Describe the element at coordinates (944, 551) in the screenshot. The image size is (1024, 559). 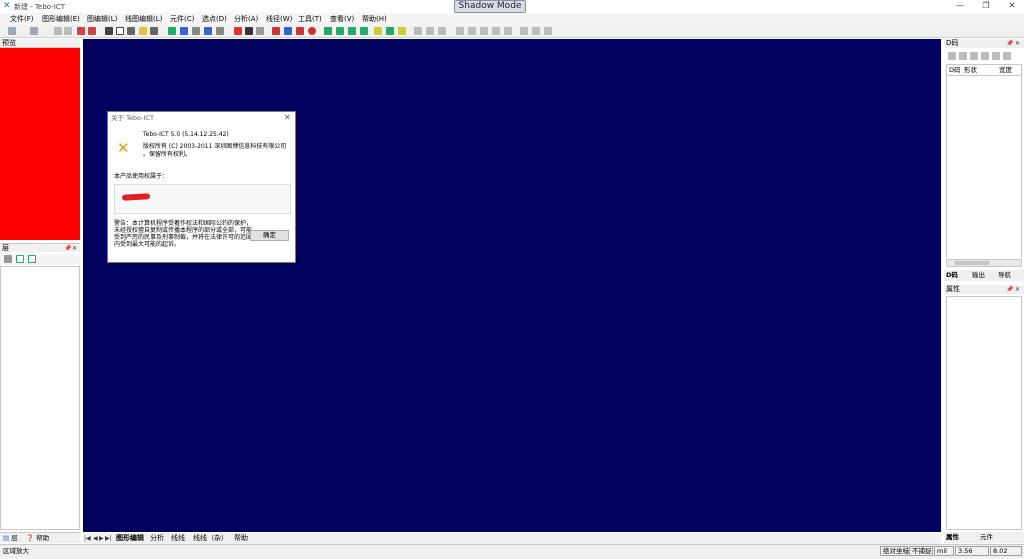
I see `unit-display: mil` at that location.